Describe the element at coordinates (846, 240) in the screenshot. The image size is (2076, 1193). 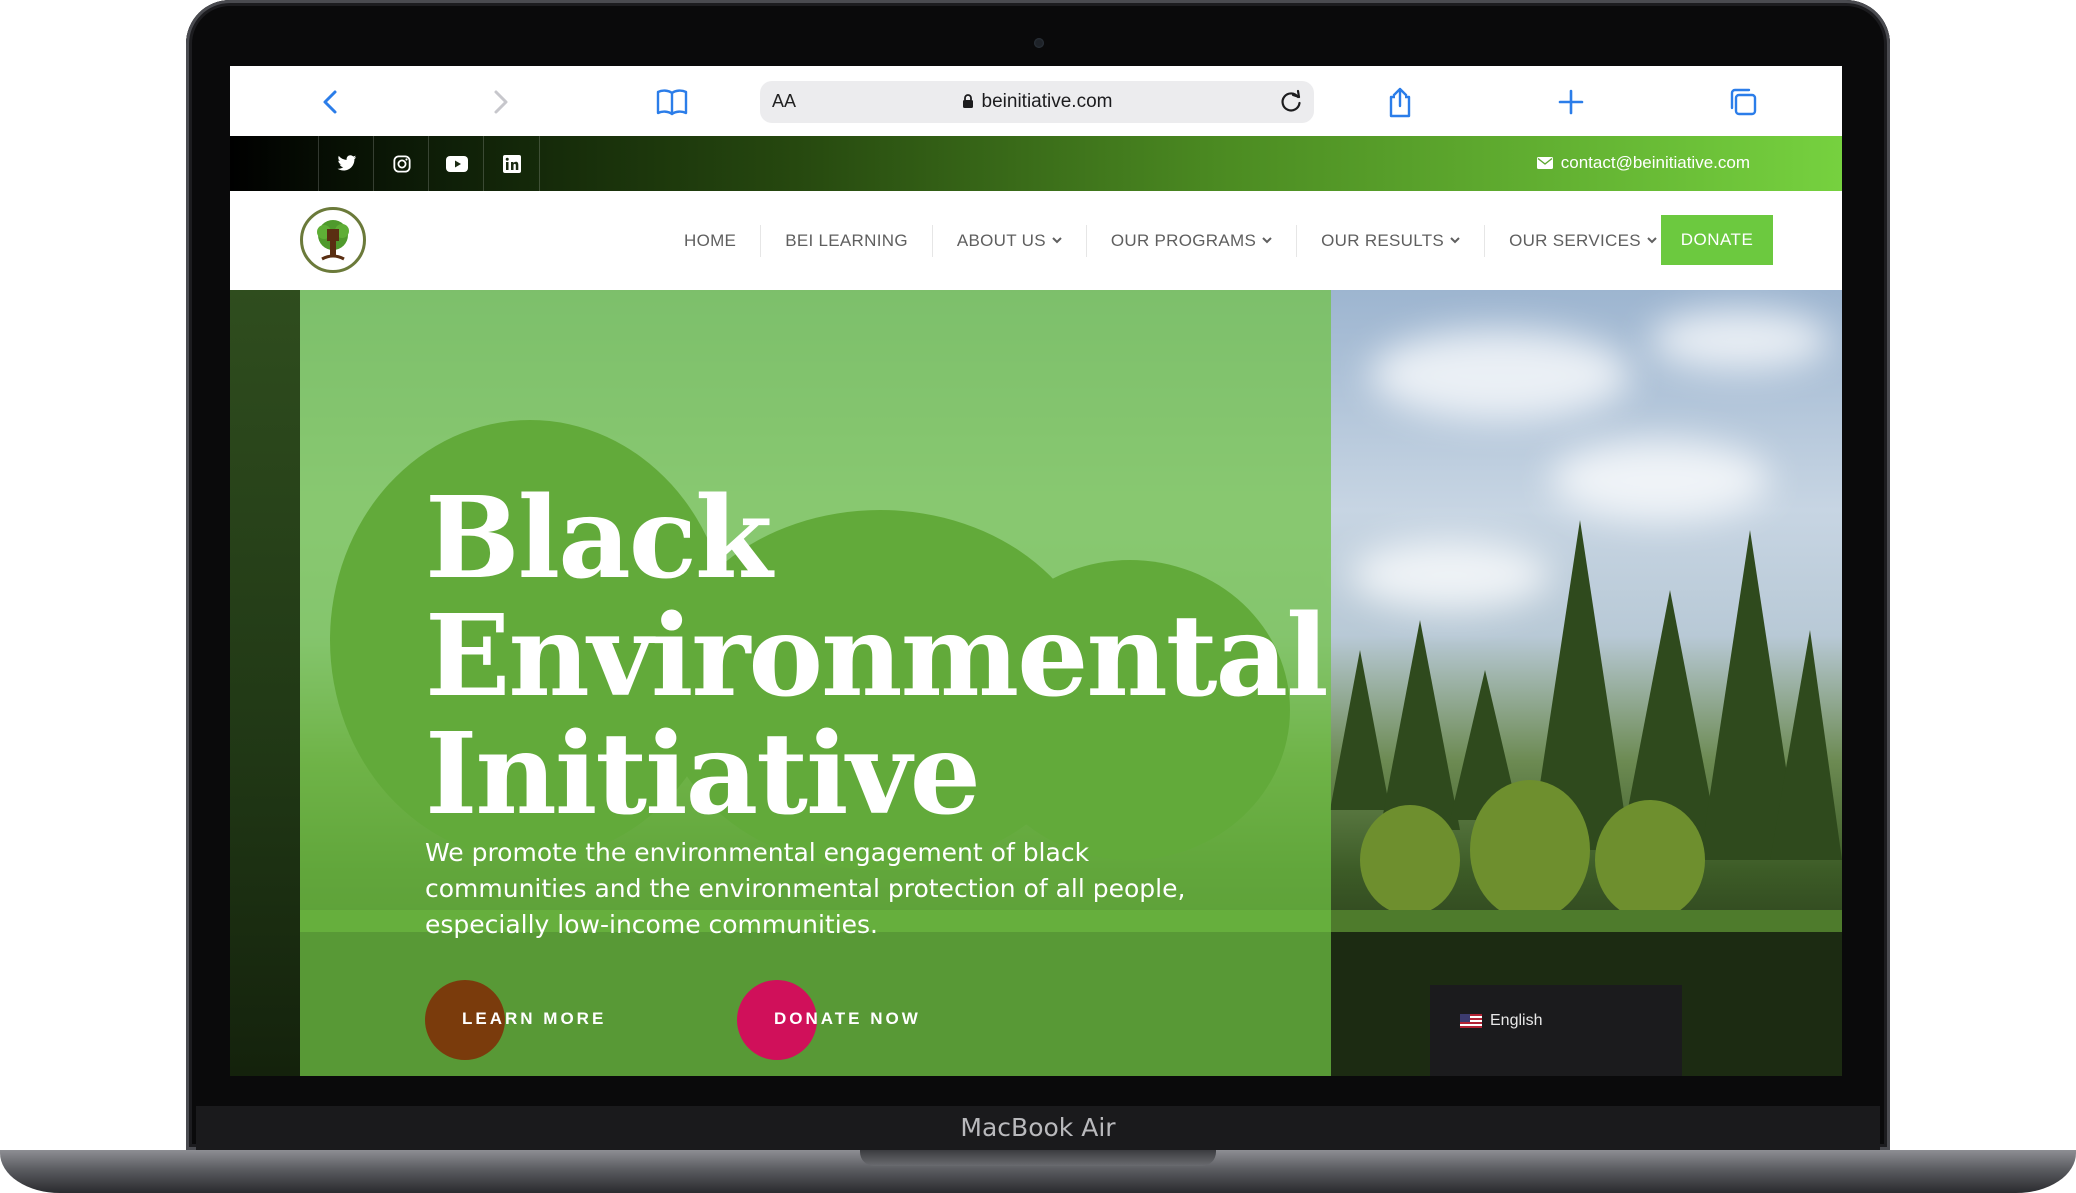
I see `nav-item-bei-learning: BEI LEARNING` at that location.